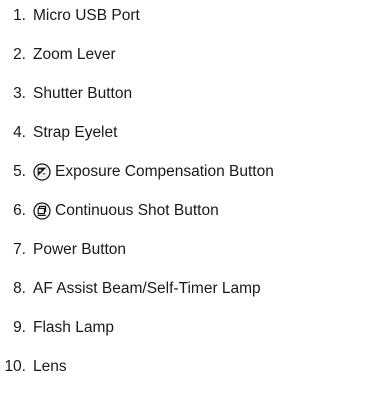  What do you see at coordinates (19, 249) in the screenshot?
I see `item-number: 7.` at bounding box center [19, 249].